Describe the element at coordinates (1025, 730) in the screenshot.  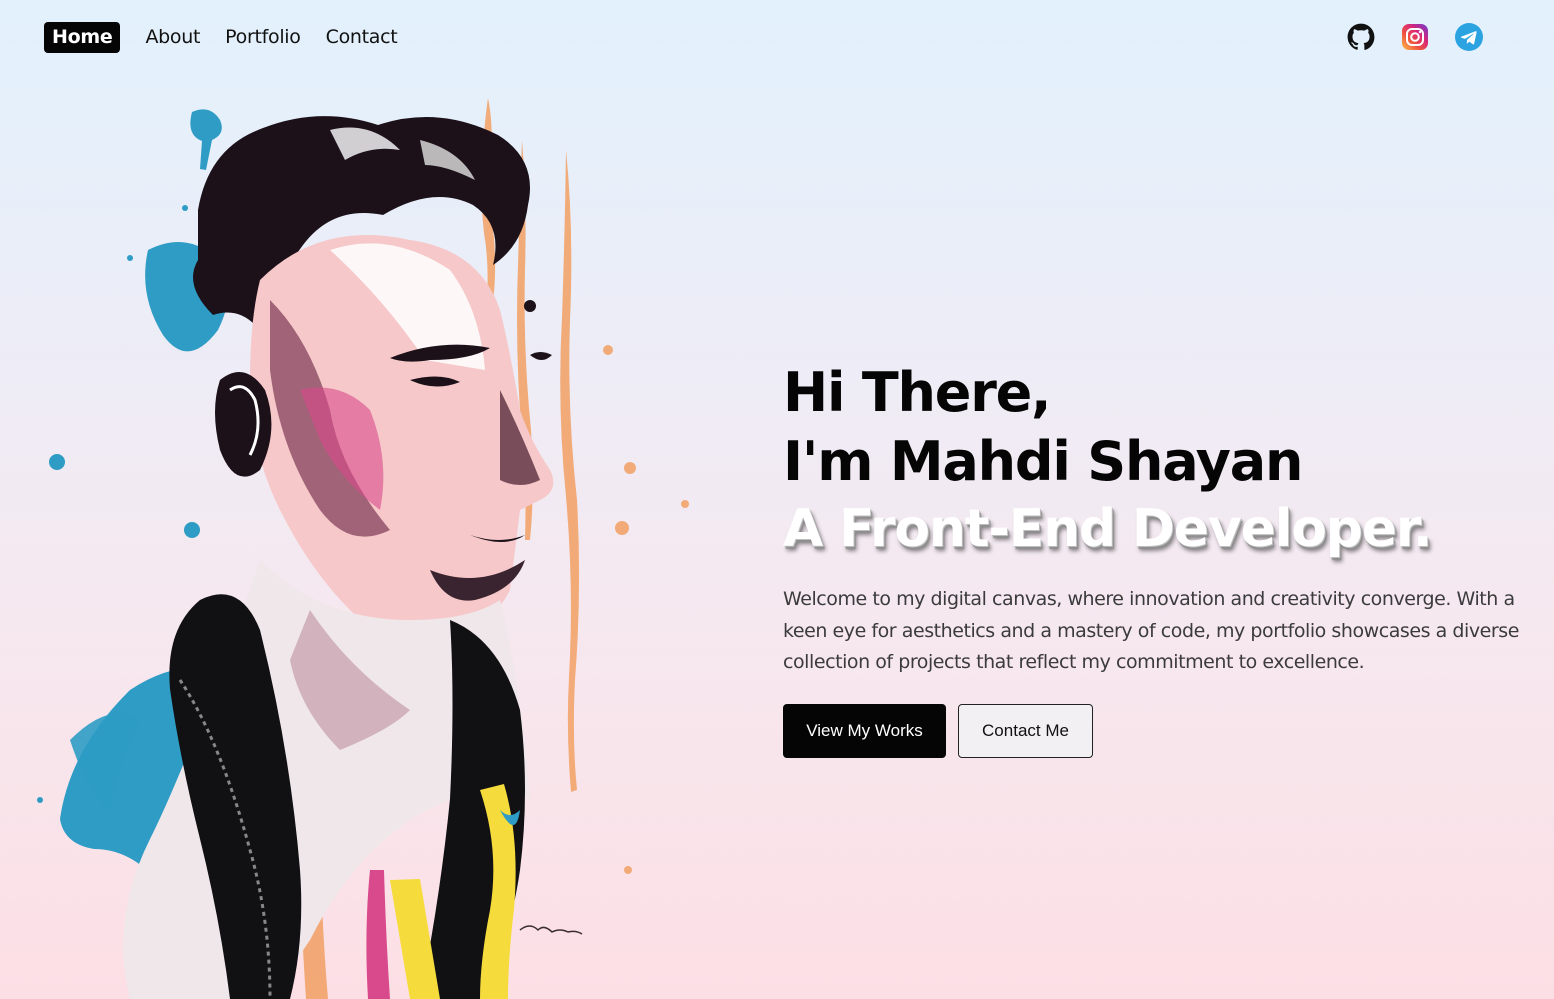
I see `contact-me-button: Contact Me` at that location.